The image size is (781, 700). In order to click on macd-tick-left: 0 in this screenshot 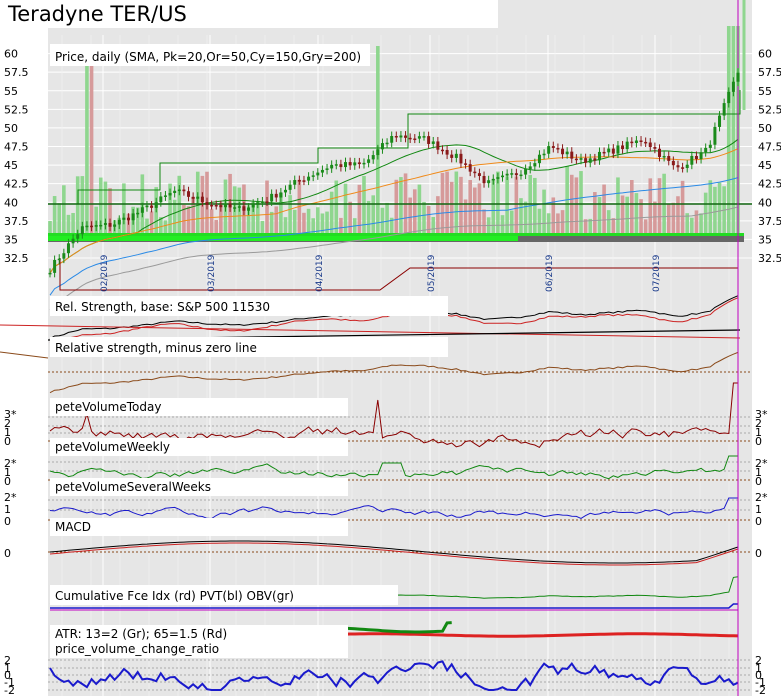, I will do `click(7, 553)`.